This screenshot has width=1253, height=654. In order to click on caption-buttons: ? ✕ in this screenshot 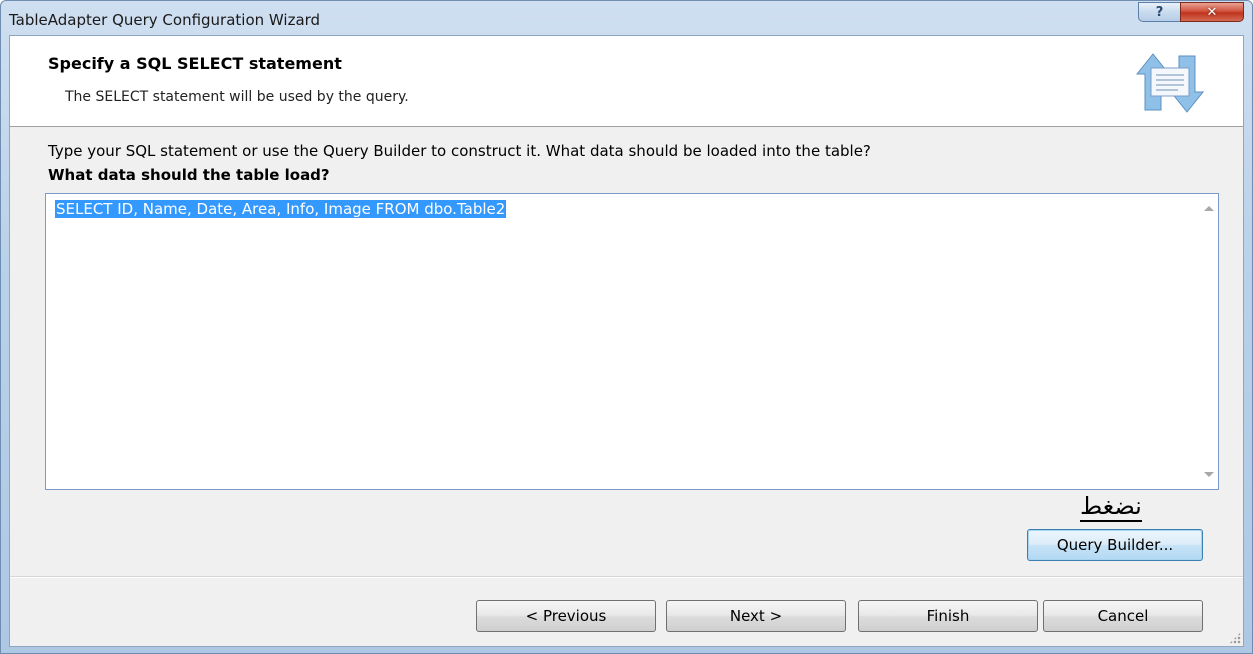, I will do `click(1191, 12)`.